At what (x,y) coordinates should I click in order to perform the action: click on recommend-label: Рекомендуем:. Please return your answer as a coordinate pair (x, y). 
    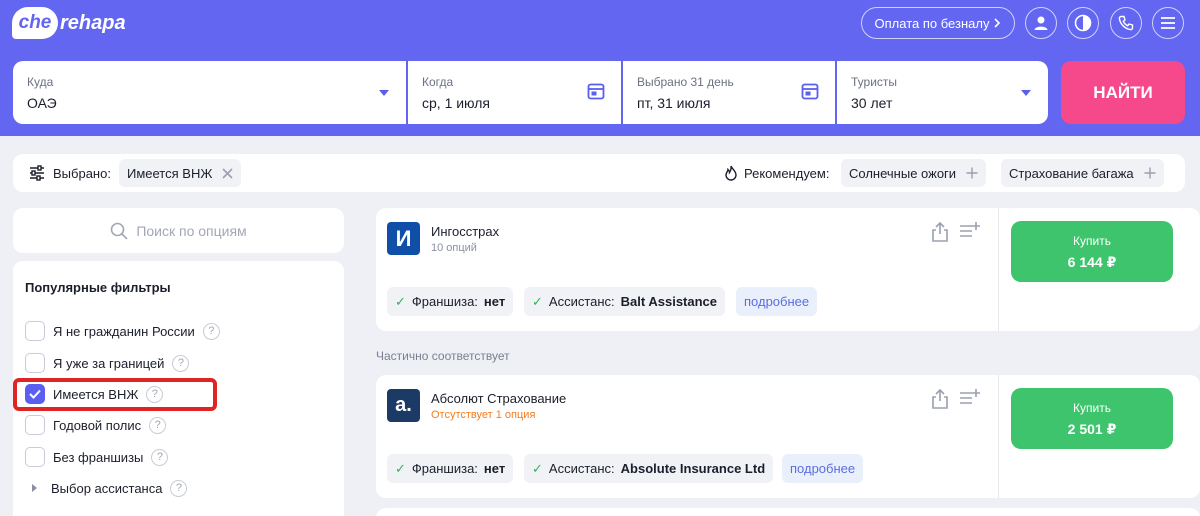
    Looking at the image, I should click on (787, 173).